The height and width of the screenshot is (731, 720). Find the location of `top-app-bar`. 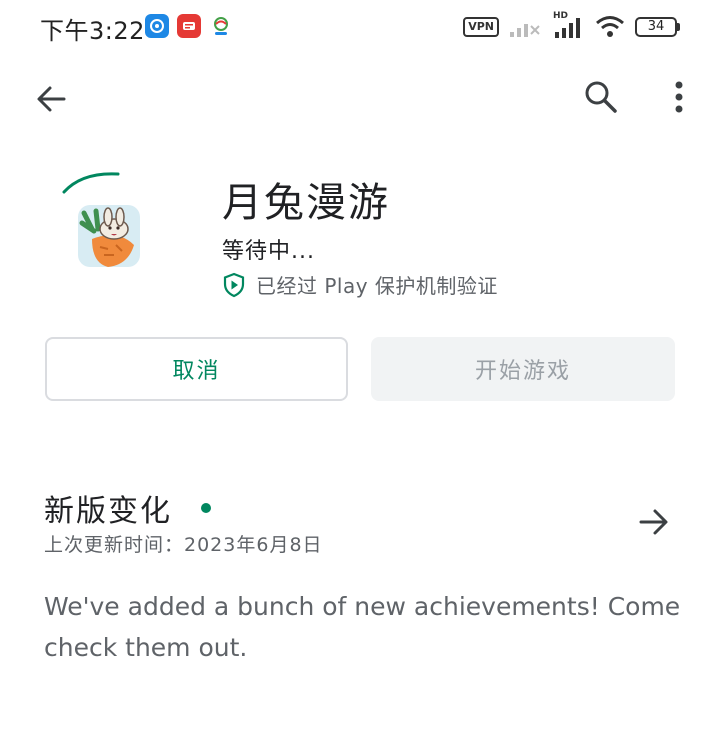

top-app-bar is located at coordinates (360, 97).